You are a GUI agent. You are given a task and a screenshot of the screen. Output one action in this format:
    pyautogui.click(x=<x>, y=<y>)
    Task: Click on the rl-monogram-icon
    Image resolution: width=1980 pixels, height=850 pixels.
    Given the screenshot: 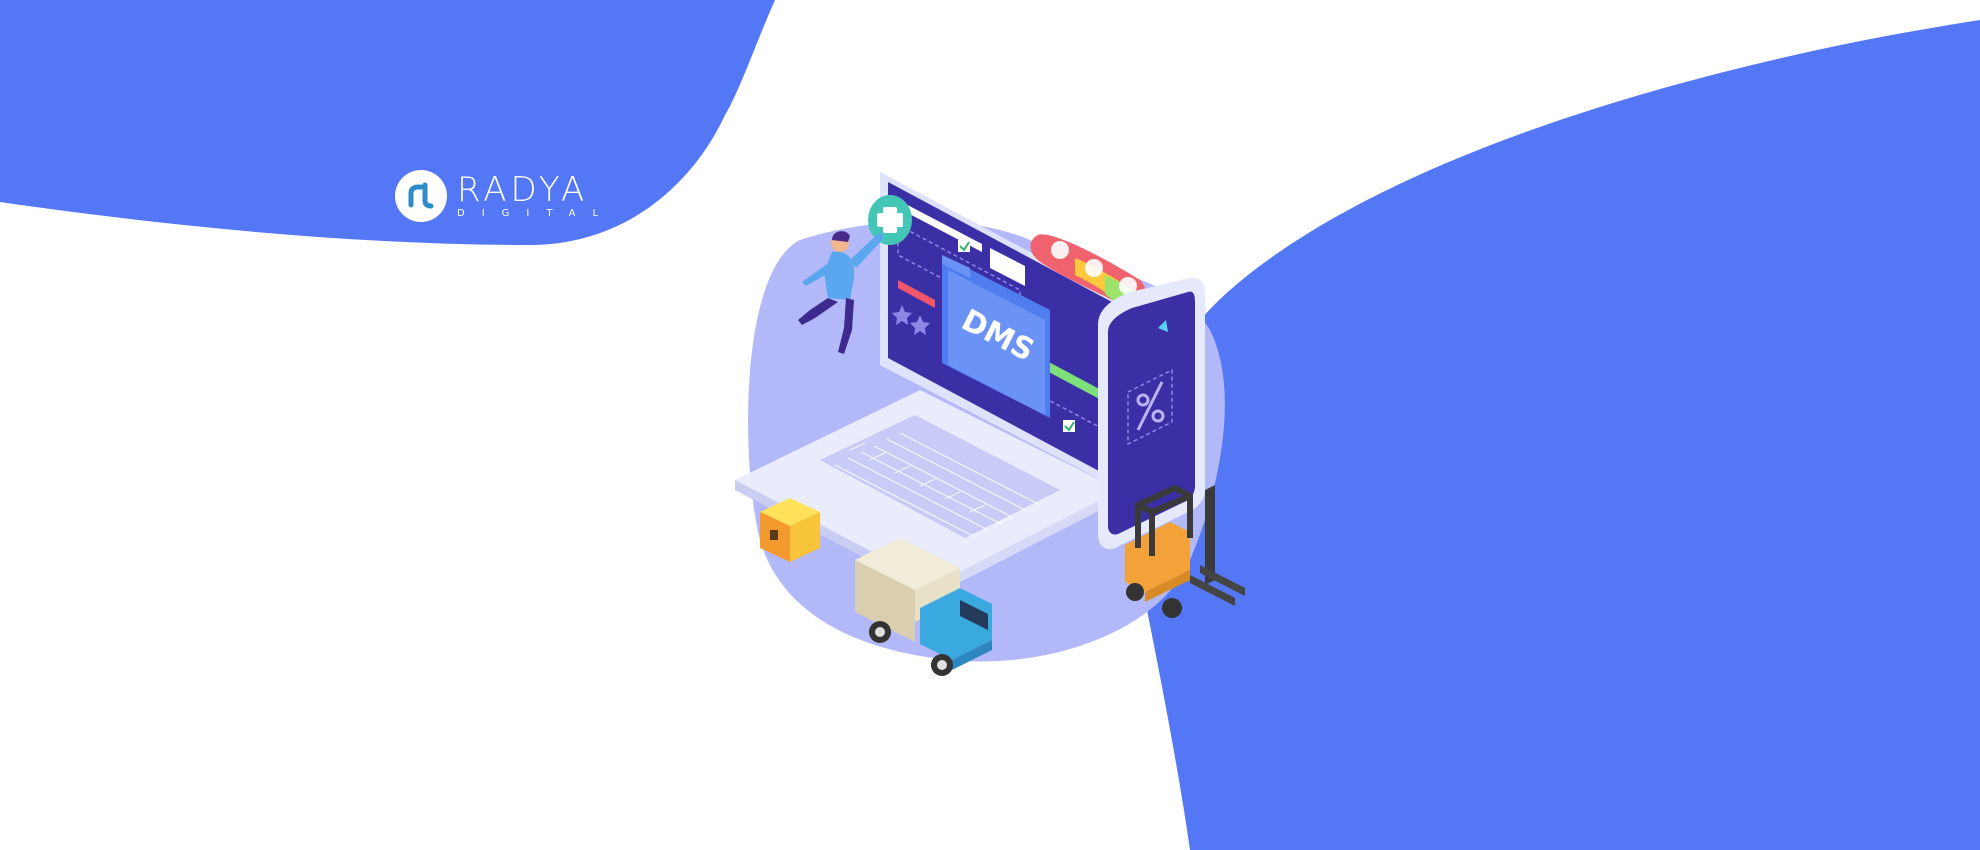 What is the action you would take?
    pyautogui.click(x=421, y=196)
    